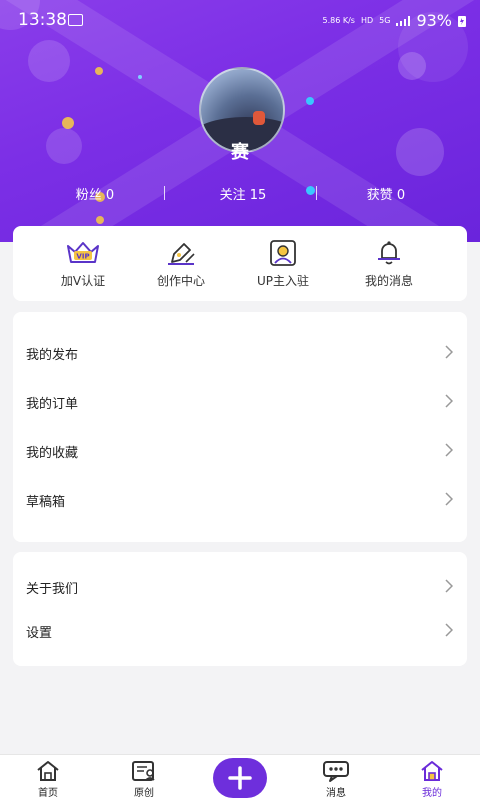 The image size is (480, 801). I want to click on username: 赛, so click(240, 152).